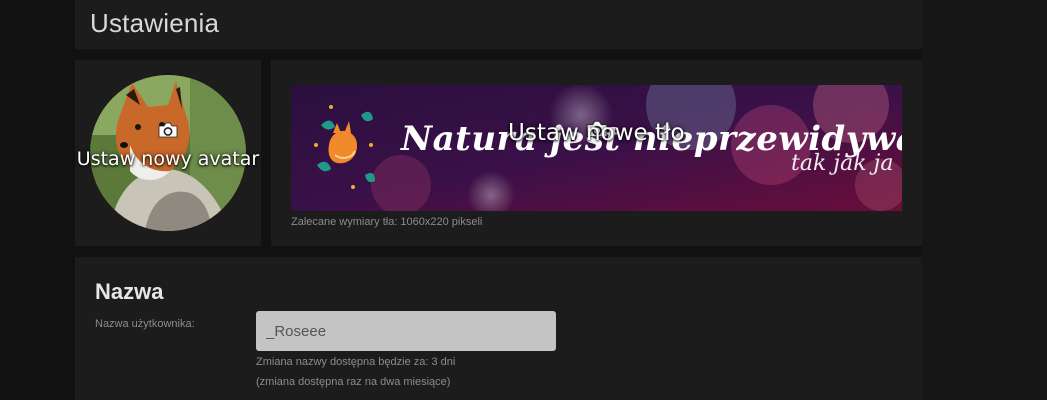 The width and height of the screenshot is (1047, 400). Describe the element at coordinates (168, 130) in the screenshot. I see `camera-icon` at that location.